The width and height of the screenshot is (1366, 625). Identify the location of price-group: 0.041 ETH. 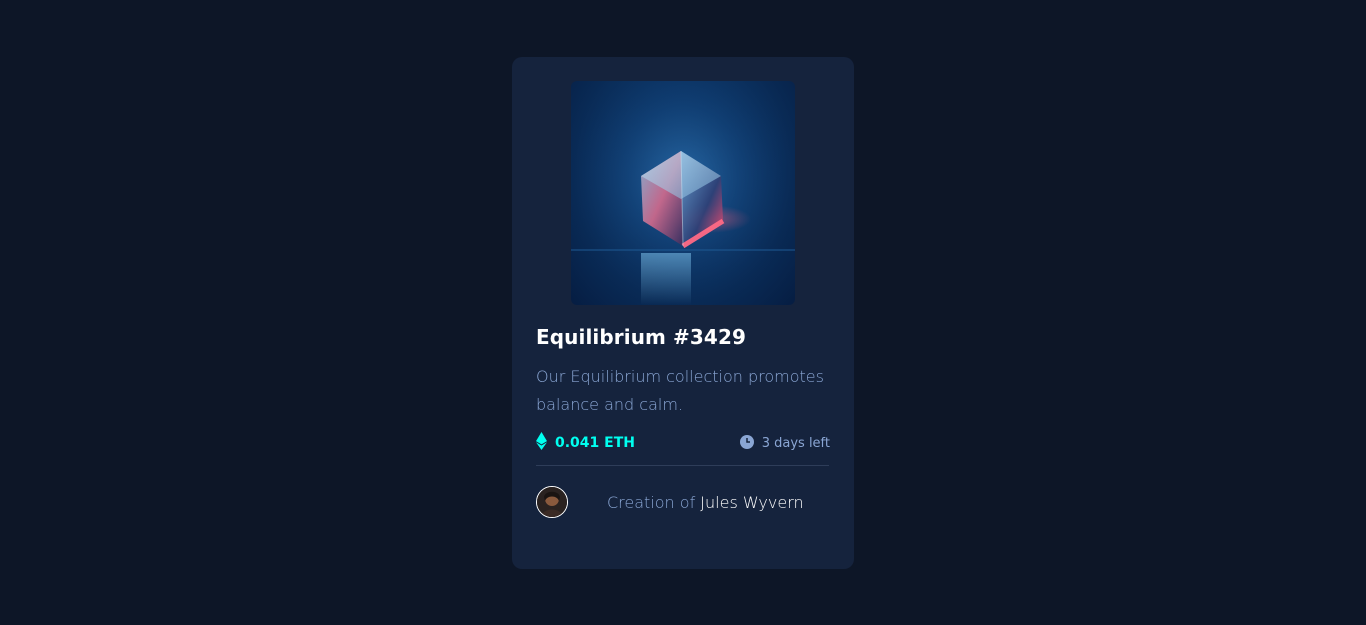
(585, 443).